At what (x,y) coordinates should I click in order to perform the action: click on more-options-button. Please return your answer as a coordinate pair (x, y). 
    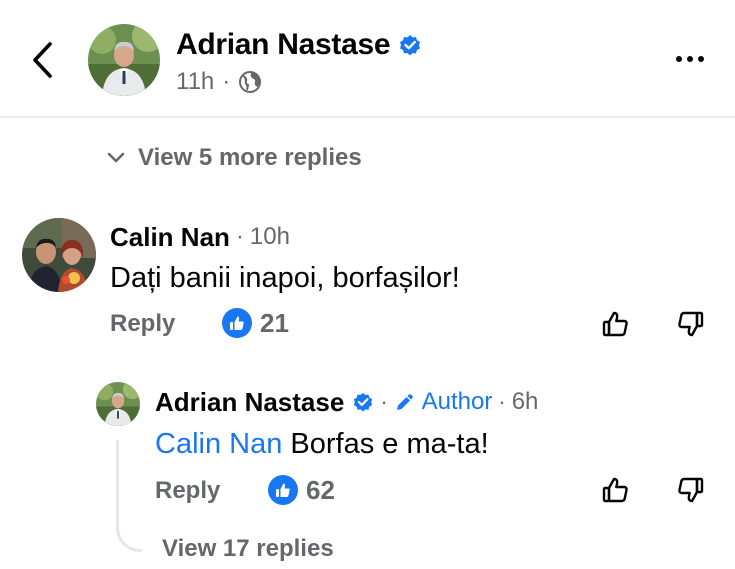
    Looking at the image, I should click on (690, 59).